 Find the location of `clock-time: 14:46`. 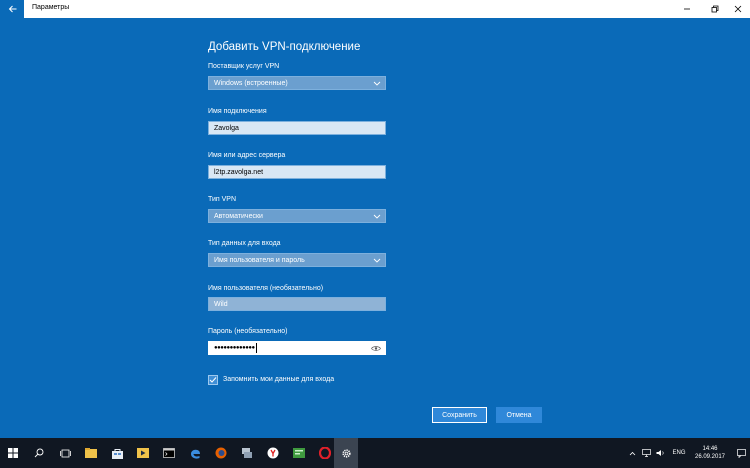

clock-time: 14:46 is located at coordinates (710, 449).